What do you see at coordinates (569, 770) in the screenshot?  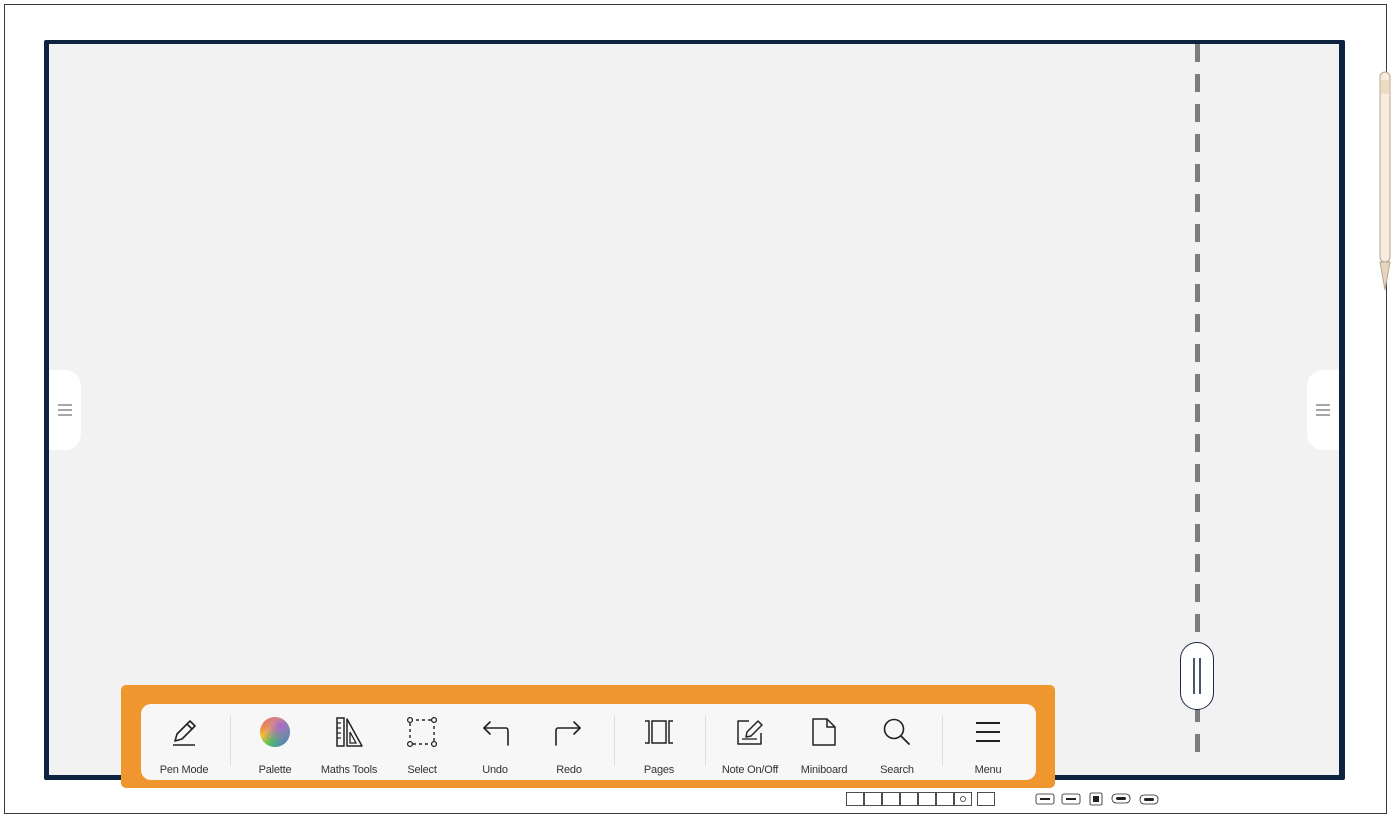 I see `redo-label: Redo` at bounding box center [569, 770].